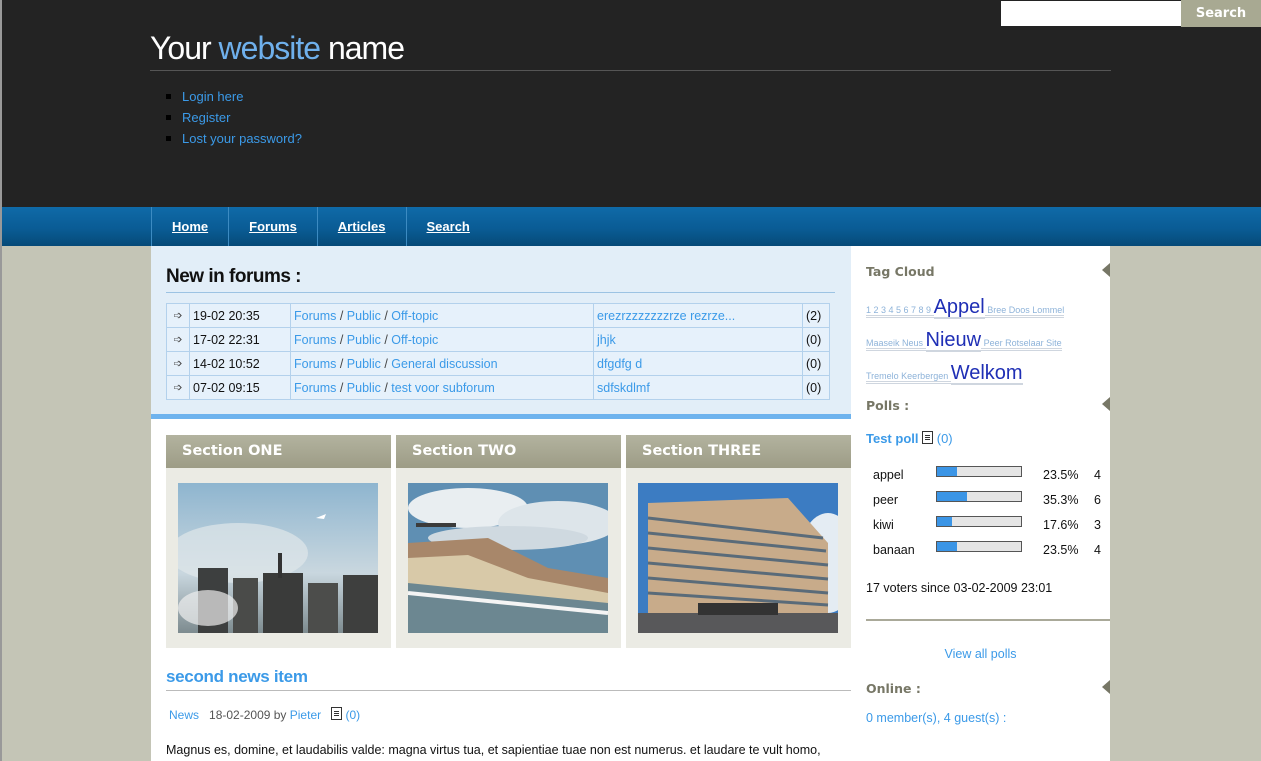  What do you see at coordinates (237, 677) in the screenshot?
I see `news-title: second news item` at bounding box center [237, 677].